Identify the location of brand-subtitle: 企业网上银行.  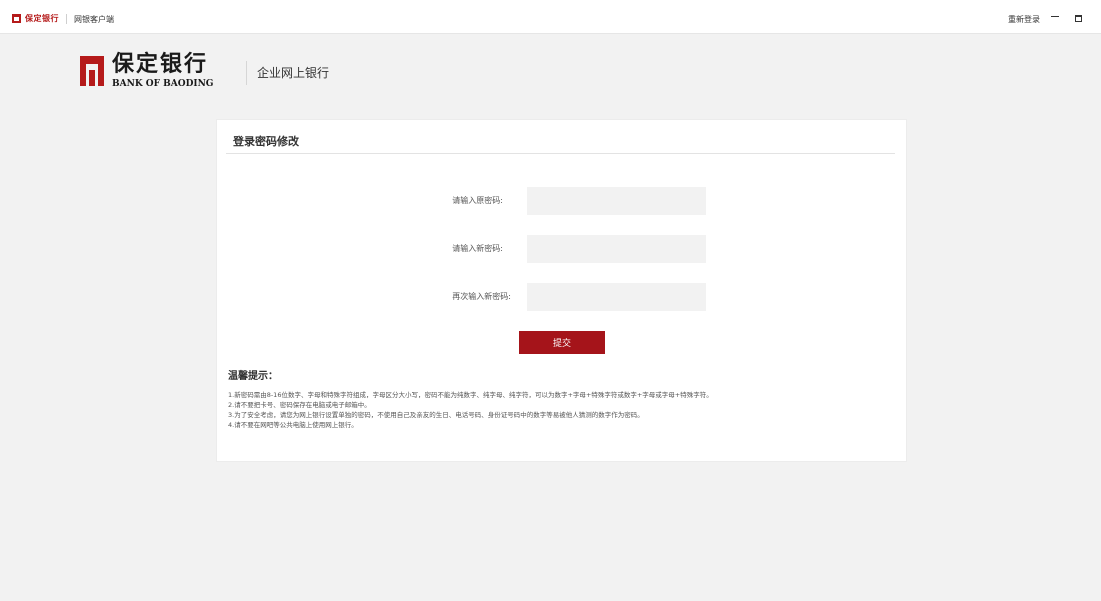
(293, 73).